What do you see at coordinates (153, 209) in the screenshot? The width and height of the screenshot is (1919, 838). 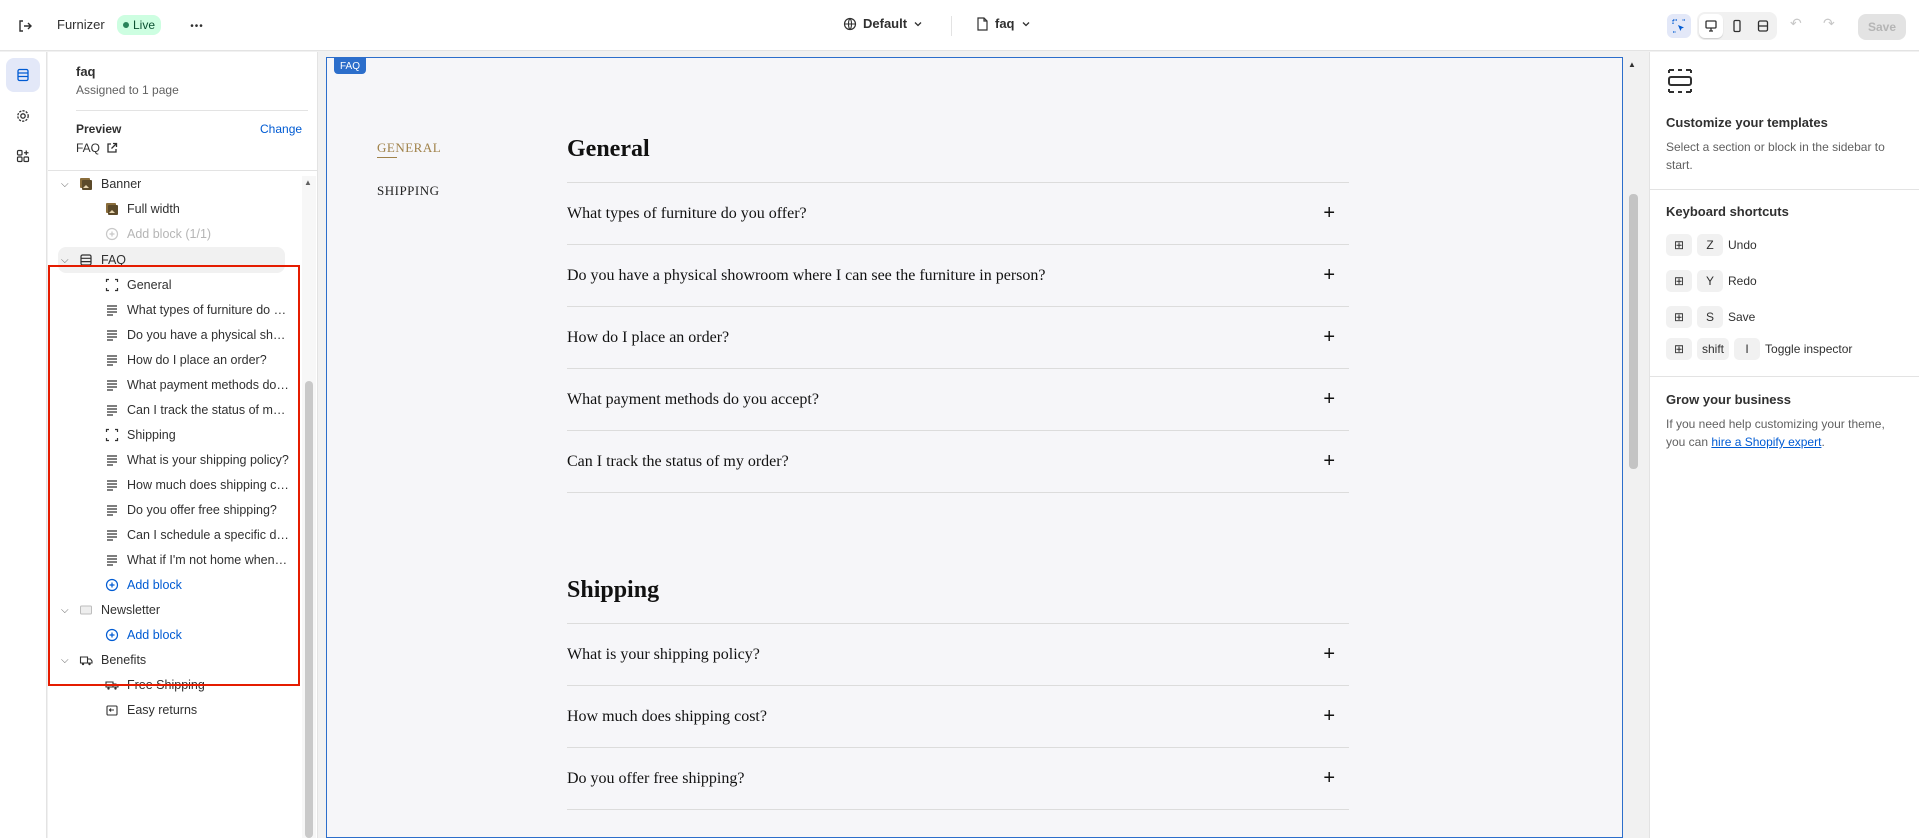 I see `tree-label: Full width` at bounding box center [153, 209].